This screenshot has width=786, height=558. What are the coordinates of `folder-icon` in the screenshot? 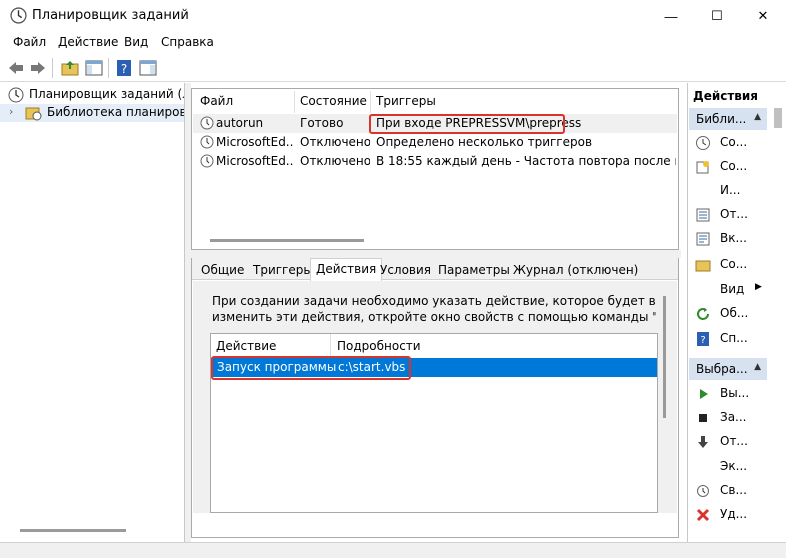 It's located at (703, 266).